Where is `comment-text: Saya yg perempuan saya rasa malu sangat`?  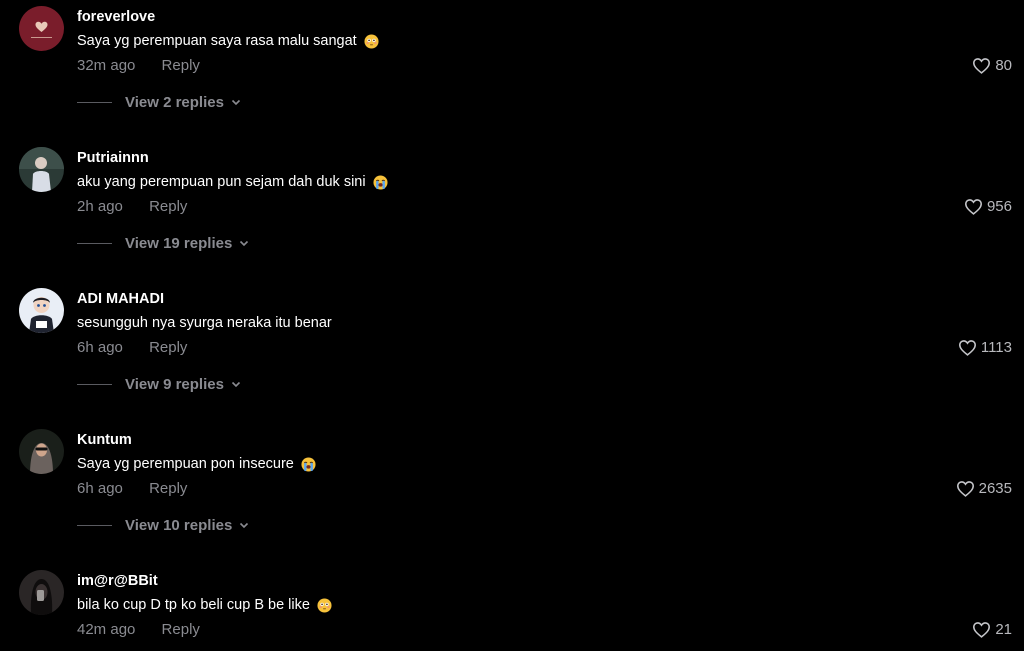
comment-text: Saya yg perempuan saya rasa malu sangat is located at coordinates (228, 41).